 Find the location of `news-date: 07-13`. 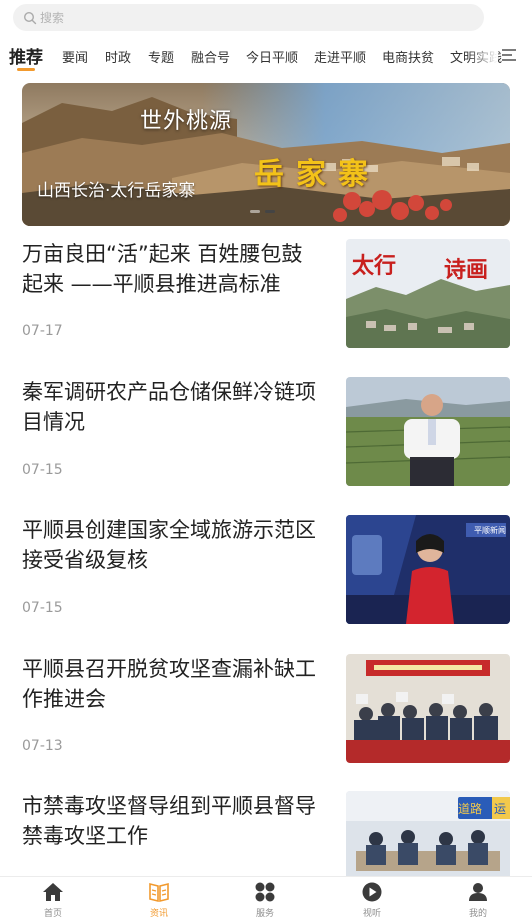

news-date: 07-13 is located at coordinates (42, 746).